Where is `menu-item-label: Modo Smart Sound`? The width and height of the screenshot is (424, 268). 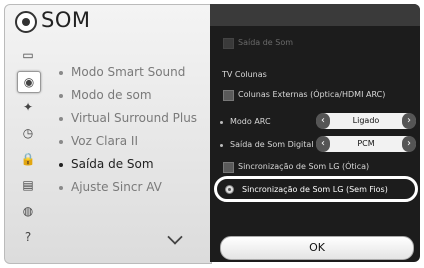
menu-item-label: Modo Smart Sound is located at coordinates (128, 72).